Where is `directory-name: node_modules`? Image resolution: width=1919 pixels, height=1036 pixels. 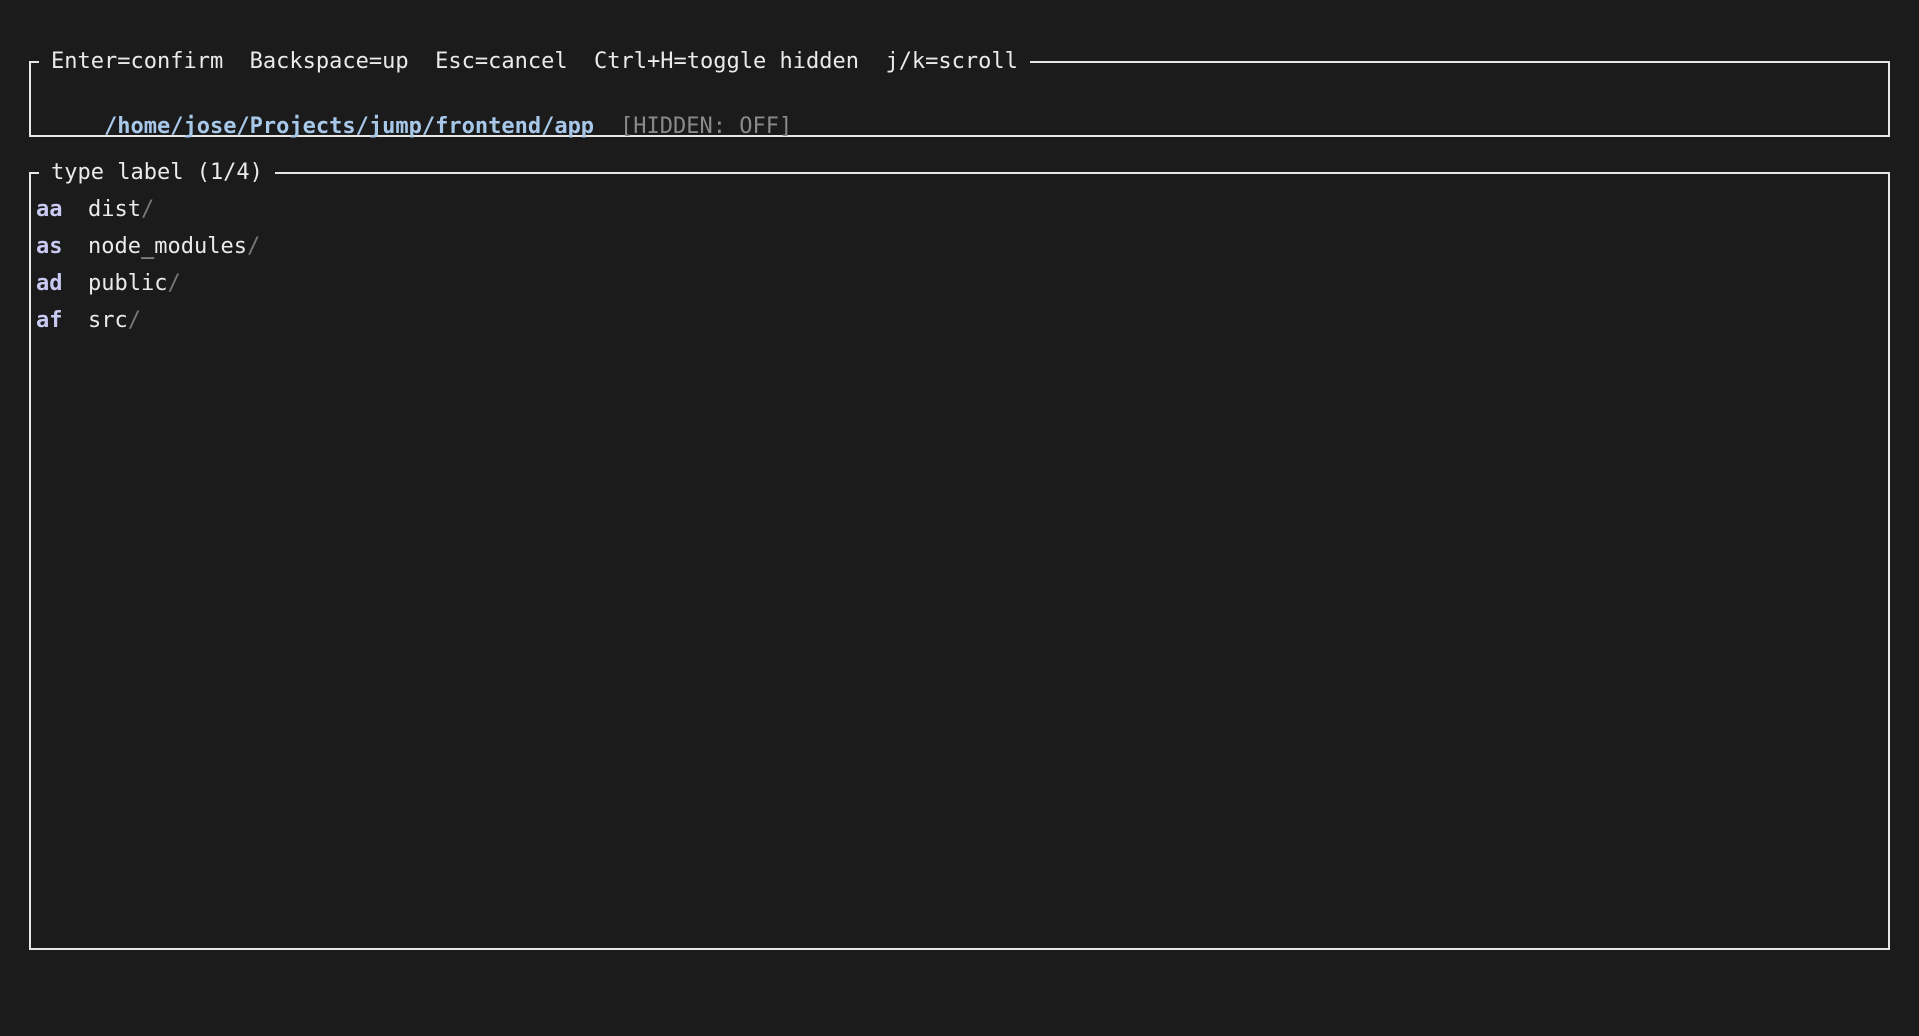
directory-name: node_modules is located at coordinates (167, 246).